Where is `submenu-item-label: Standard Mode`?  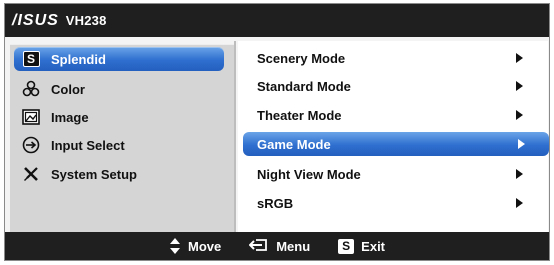 submenu-item-label: Standard Mode is located at coordinates (304, 86).